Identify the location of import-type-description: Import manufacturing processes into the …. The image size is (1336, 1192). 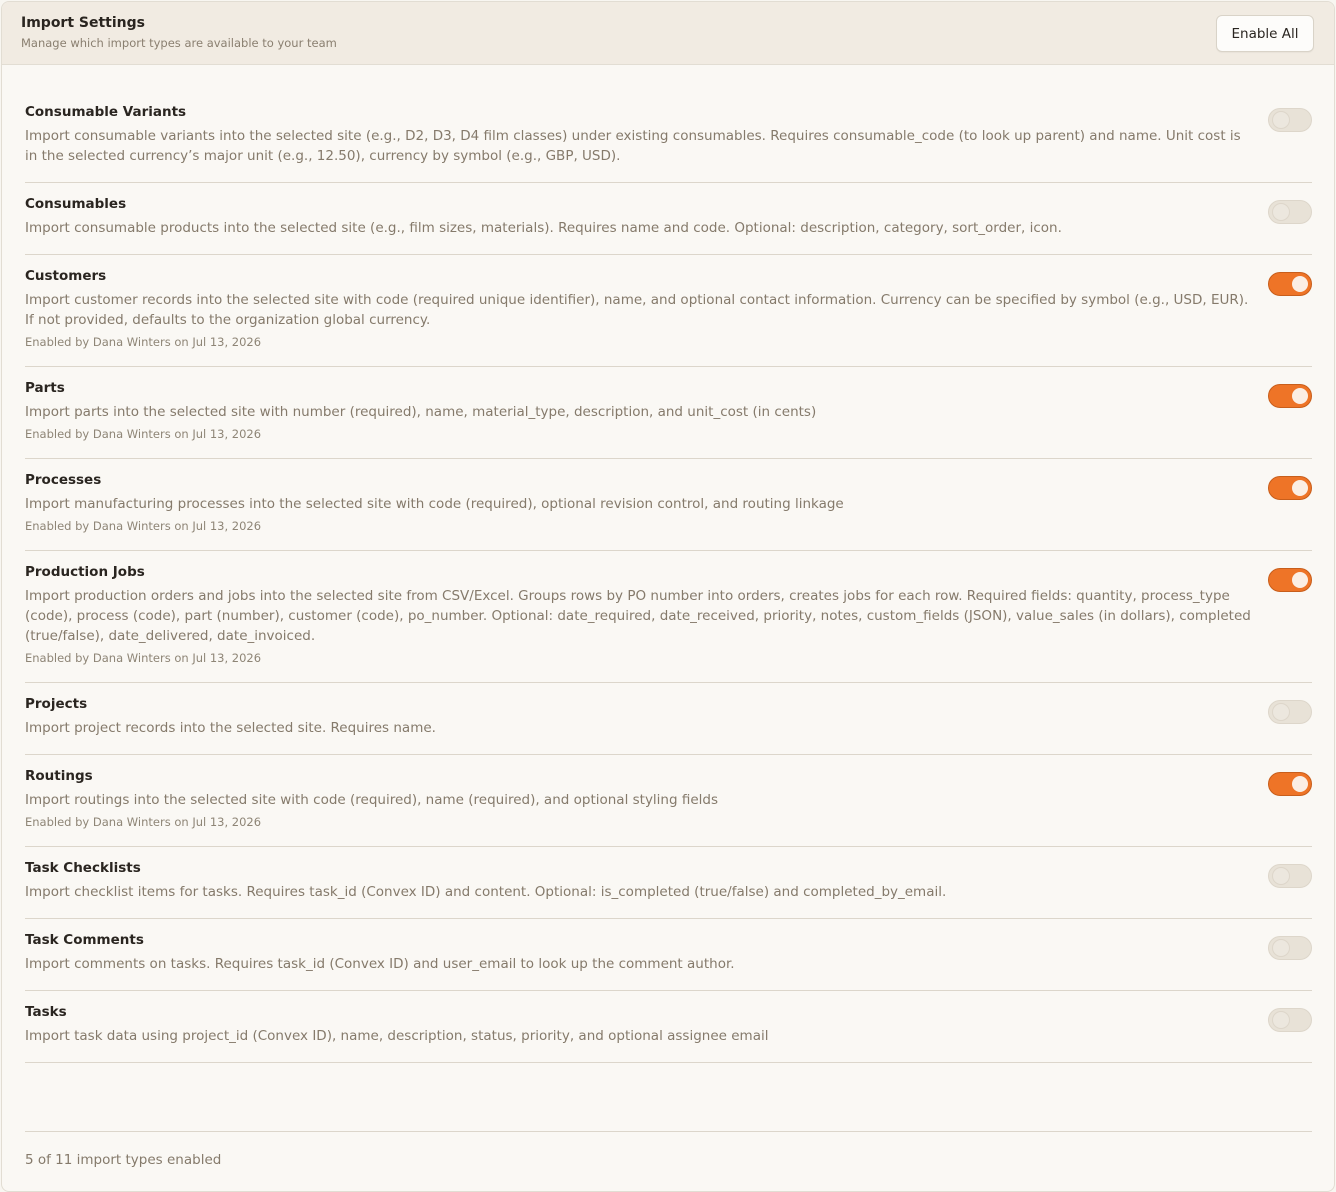
(434, 504).